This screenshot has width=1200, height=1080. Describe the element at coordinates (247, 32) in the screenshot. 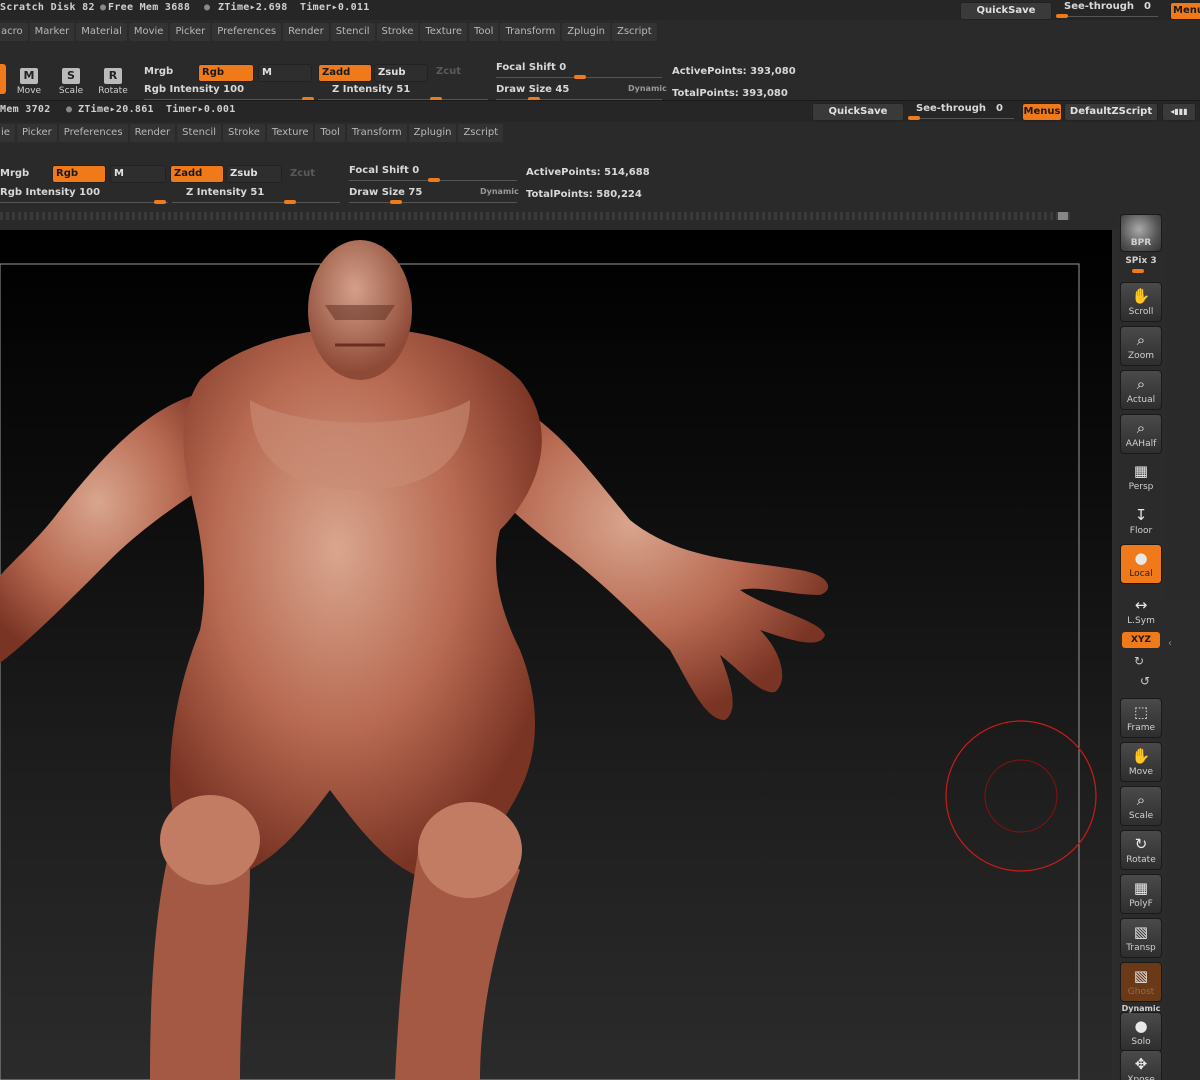

I see `menu-top-preferences: Preferences` at that location.